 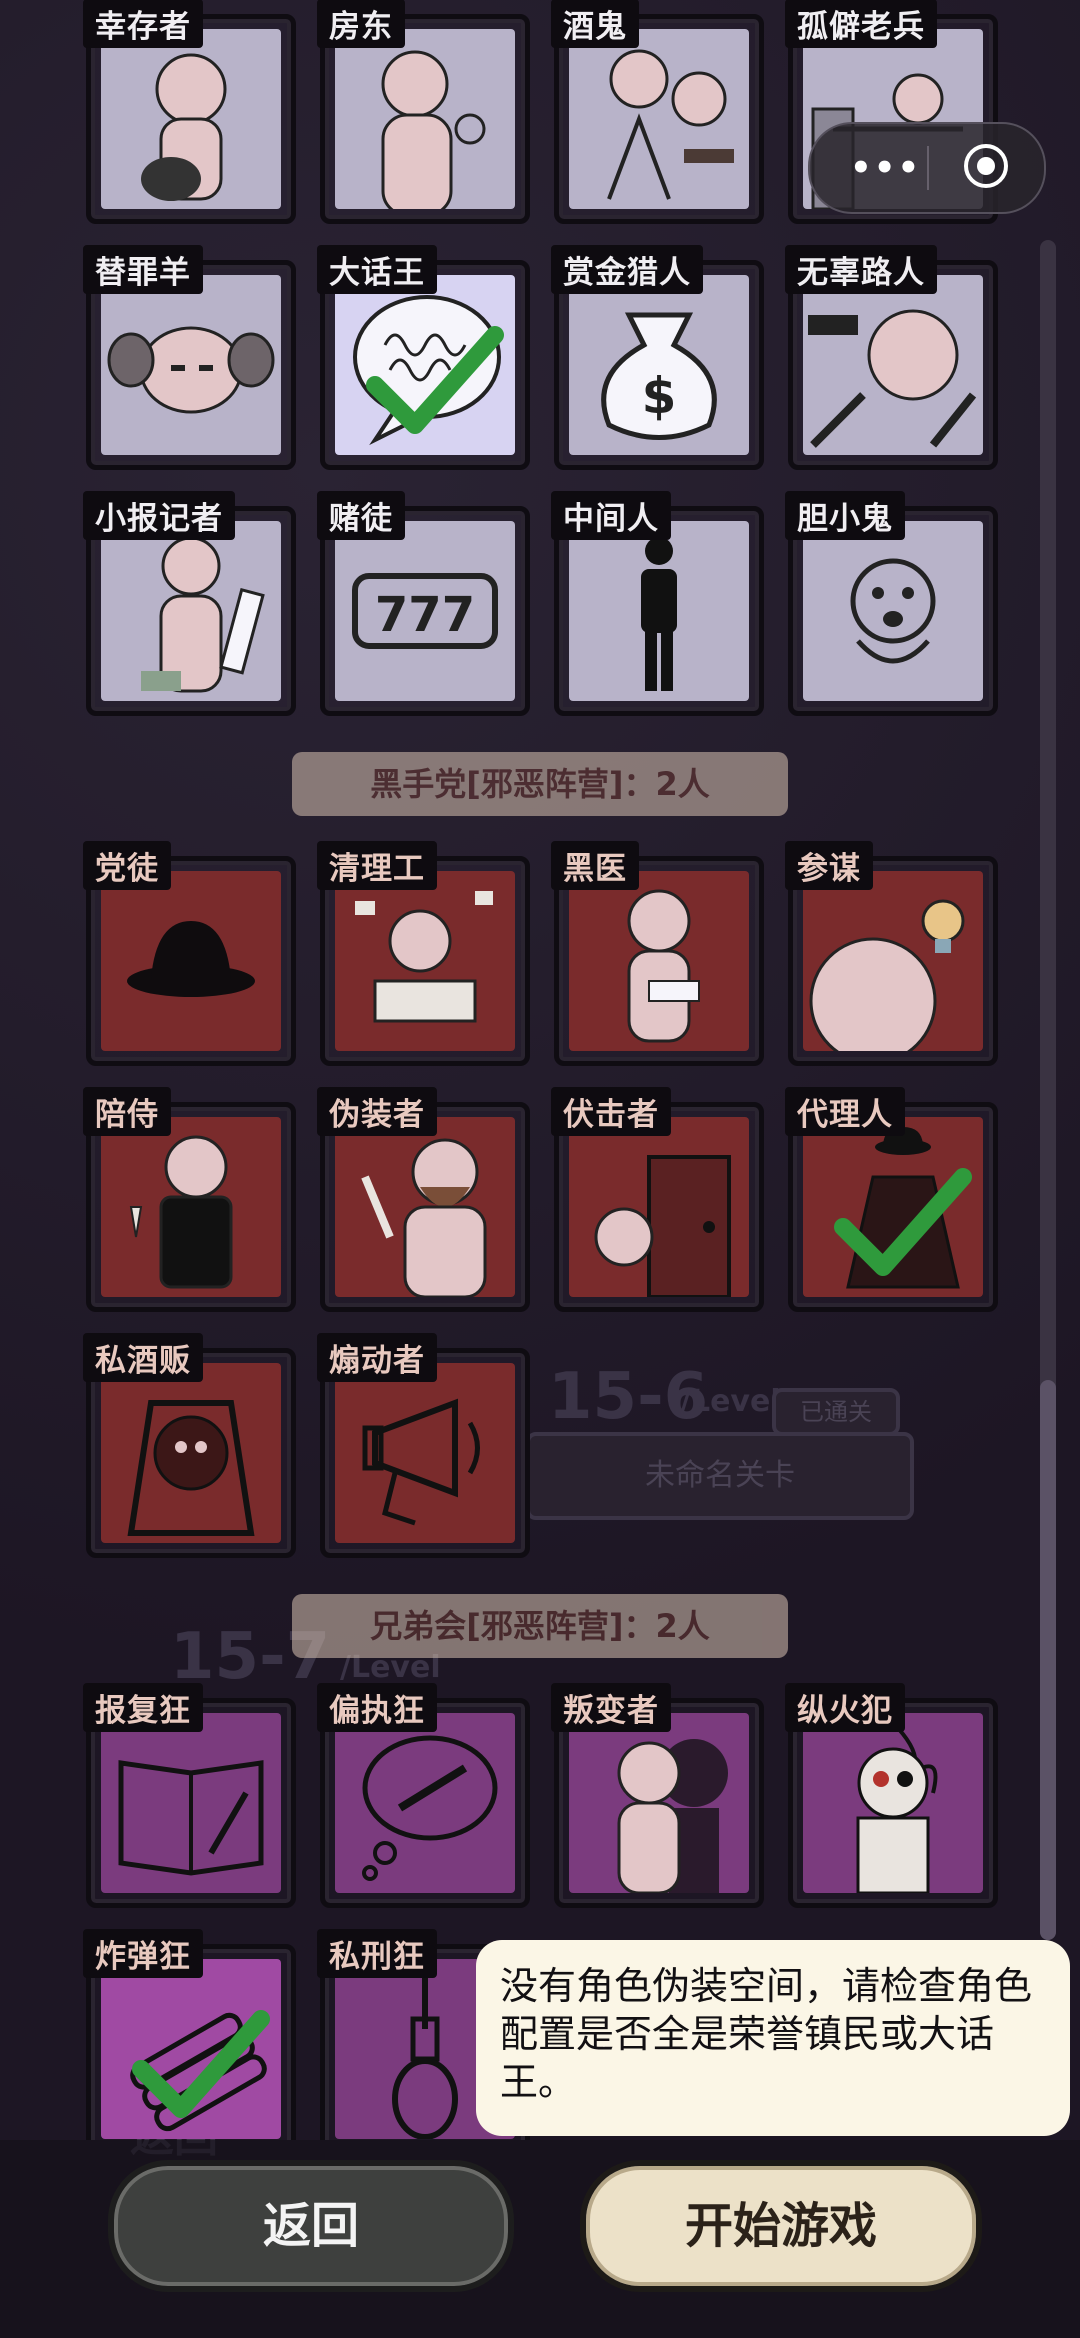 I want to click on role-card-gambler: 777 赌徒, so click(x=423, y=603).